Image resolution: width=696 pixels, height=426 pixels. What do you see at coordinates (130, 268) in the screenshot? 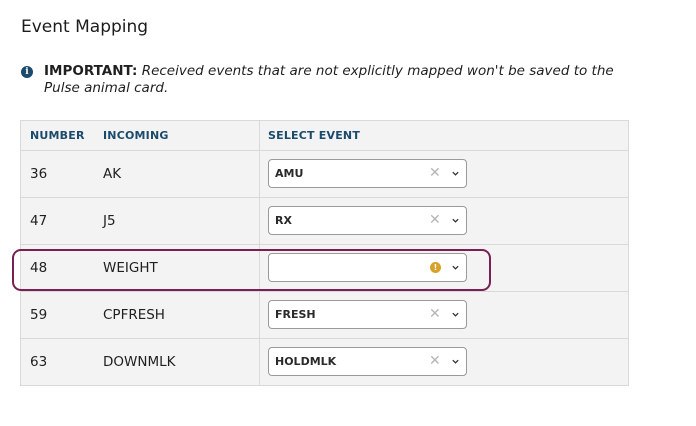
I see `incoming-cell: WEIGHT` at bounding box center [130, 268].